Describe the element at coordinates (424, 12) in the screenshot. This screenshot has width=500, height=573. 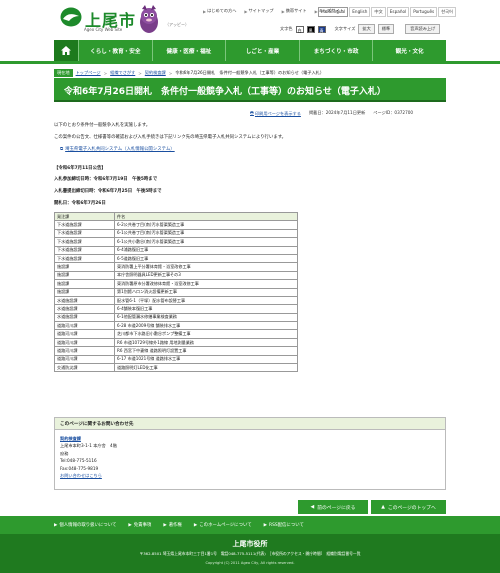
I see `lang-portuguese: Português` at that location.